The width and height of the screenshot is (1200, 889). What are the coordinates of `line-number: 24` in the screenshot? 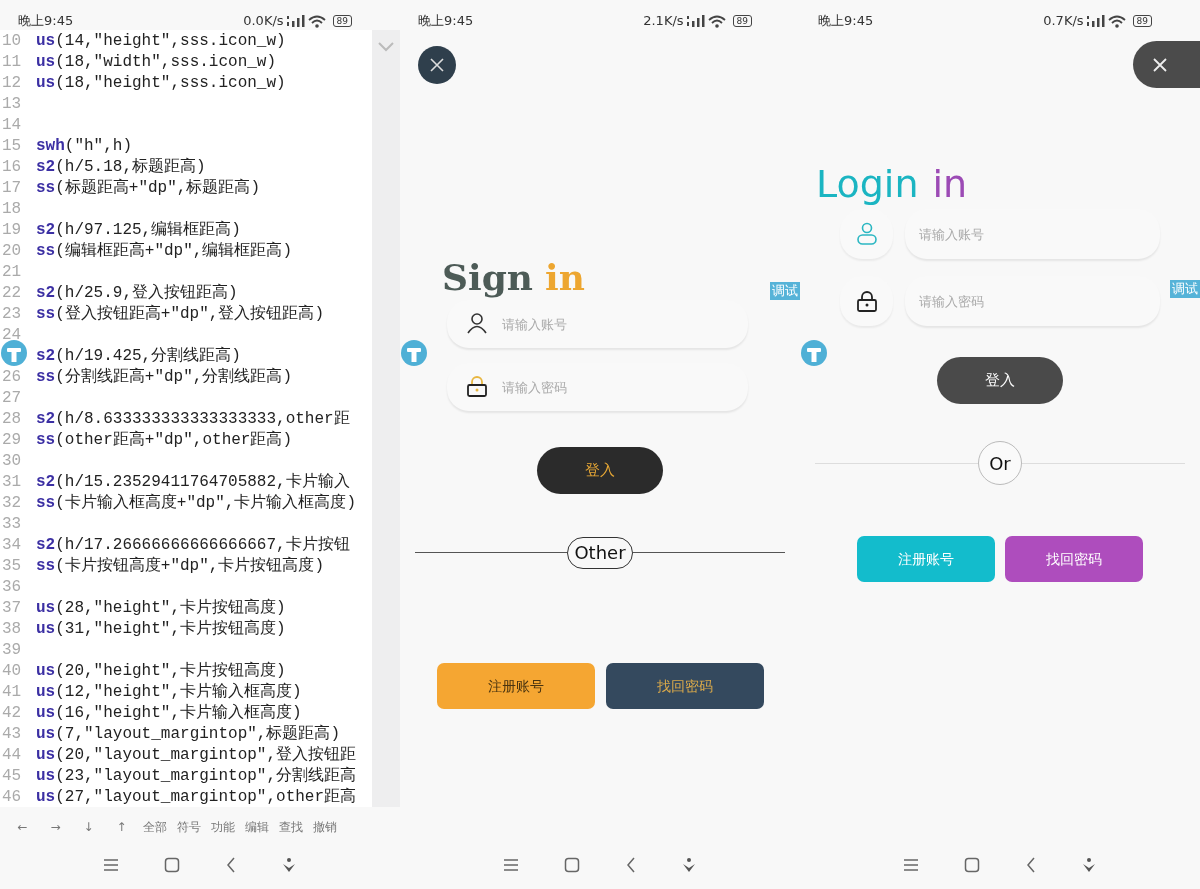 It's located at (12, 335).